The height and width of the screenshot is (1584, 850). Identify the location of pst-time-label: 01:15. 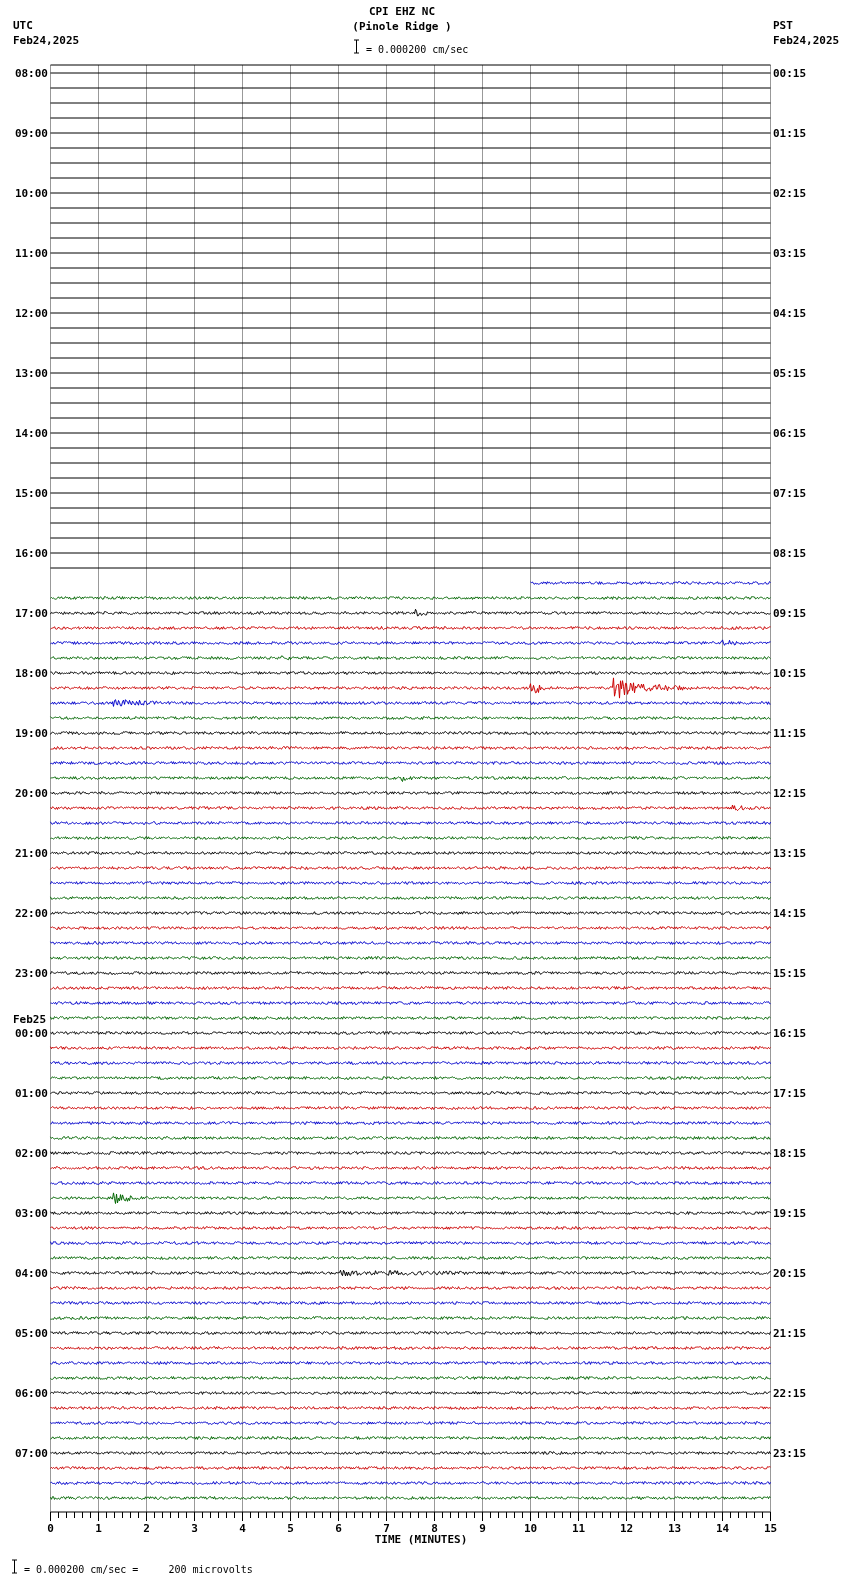
(790, 133).